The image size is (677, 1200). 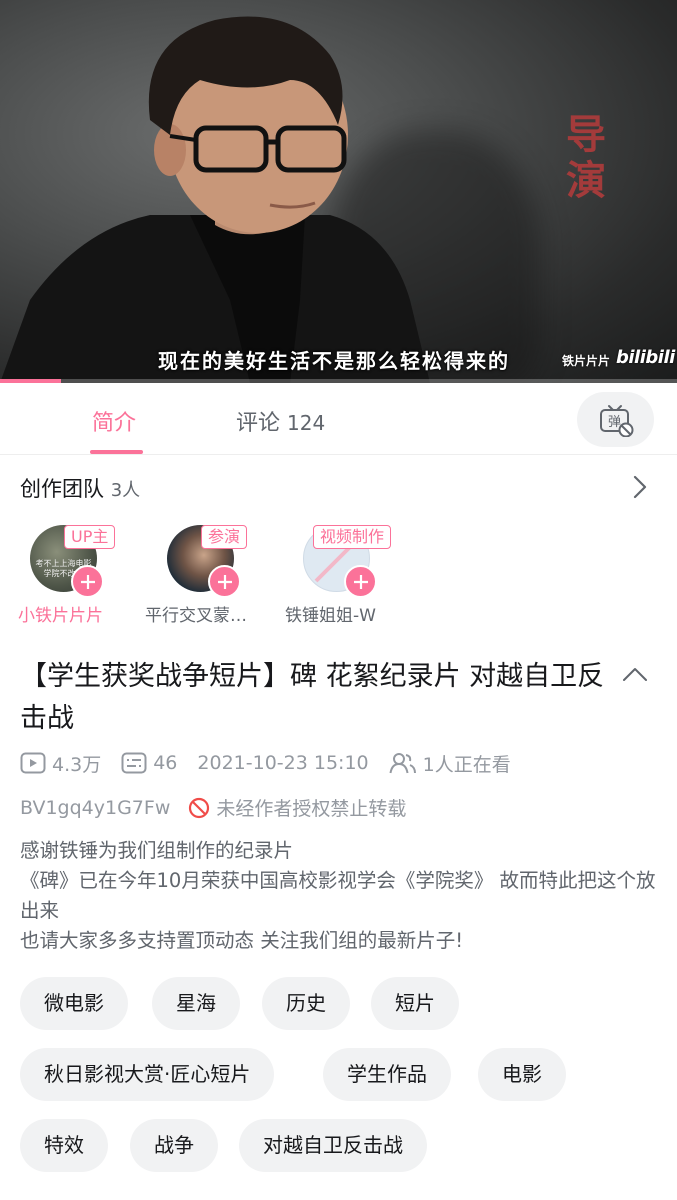 What do you see at coordinates (522, 1074) in the screenshot?
I see `tag: 电影` at bounding box center [522, 1074].